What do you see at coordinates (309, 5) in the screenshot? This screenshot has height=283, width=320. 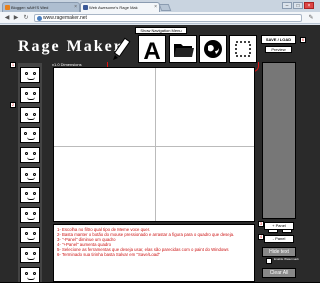 I see `close-window-button: ×` at bounding box center [309, 5].